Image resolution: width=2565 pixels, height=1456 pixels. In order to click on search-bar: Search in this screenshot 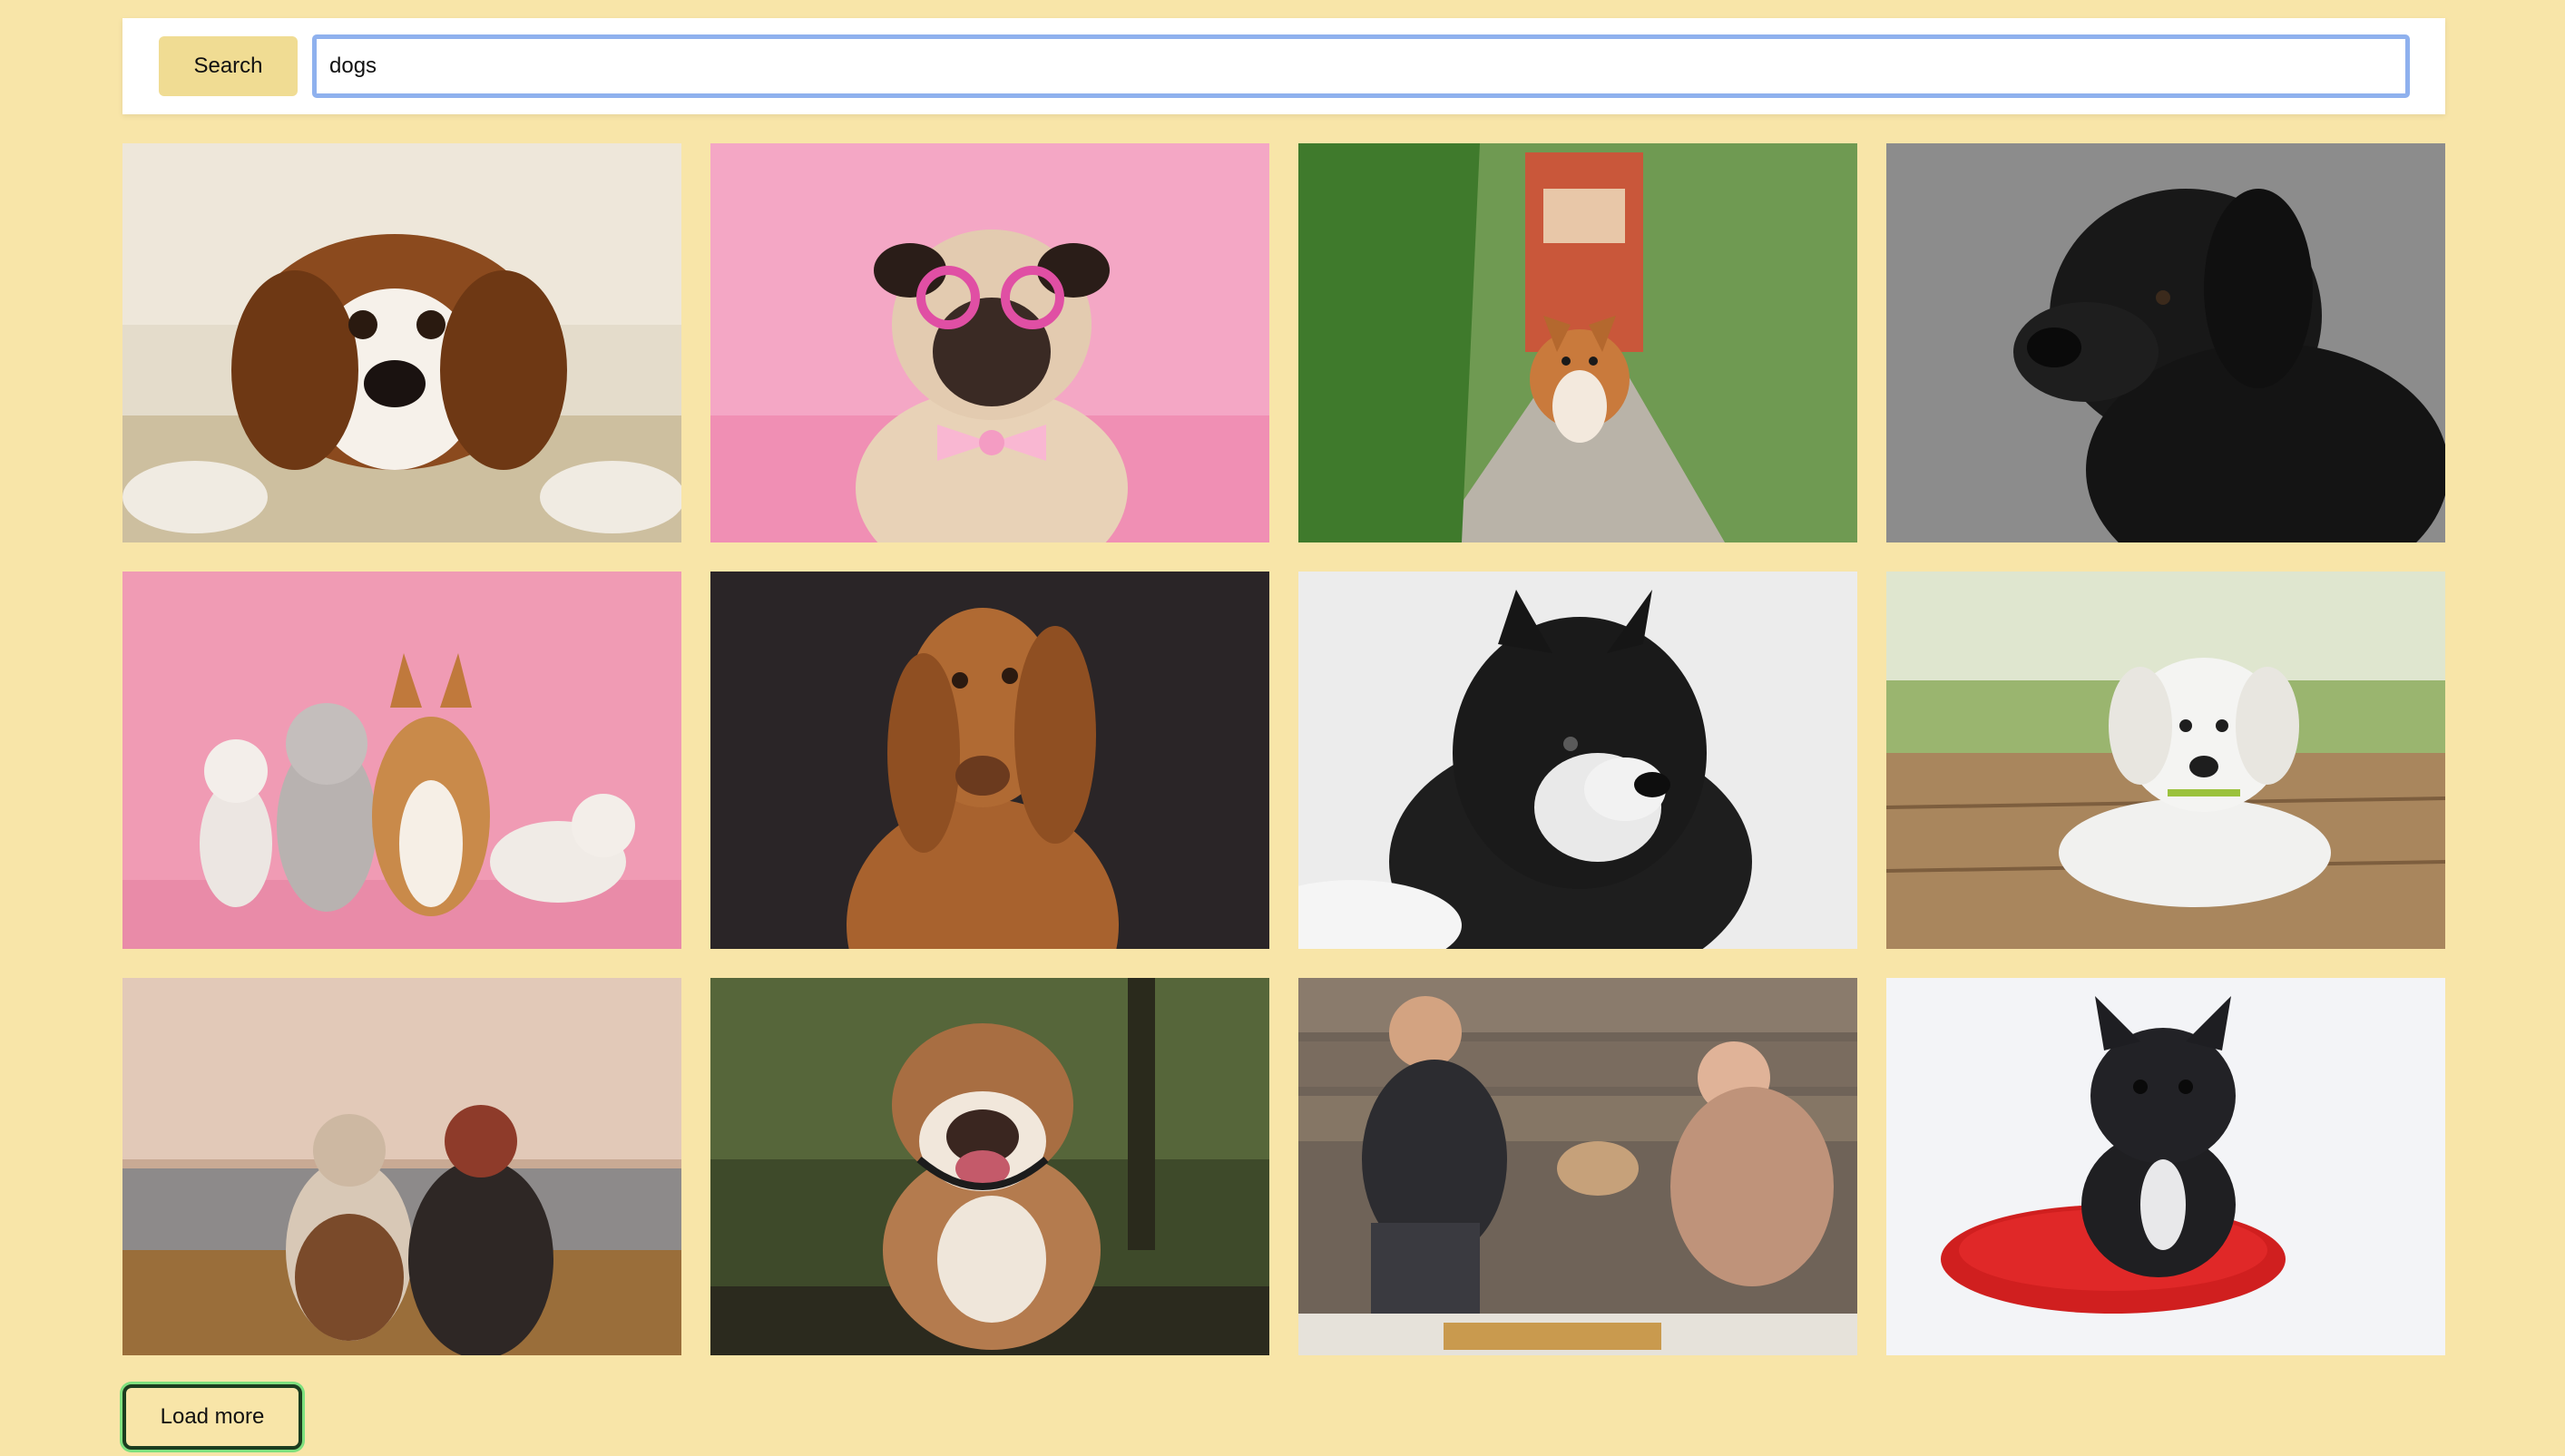, I will do `click(1283, 66)`.